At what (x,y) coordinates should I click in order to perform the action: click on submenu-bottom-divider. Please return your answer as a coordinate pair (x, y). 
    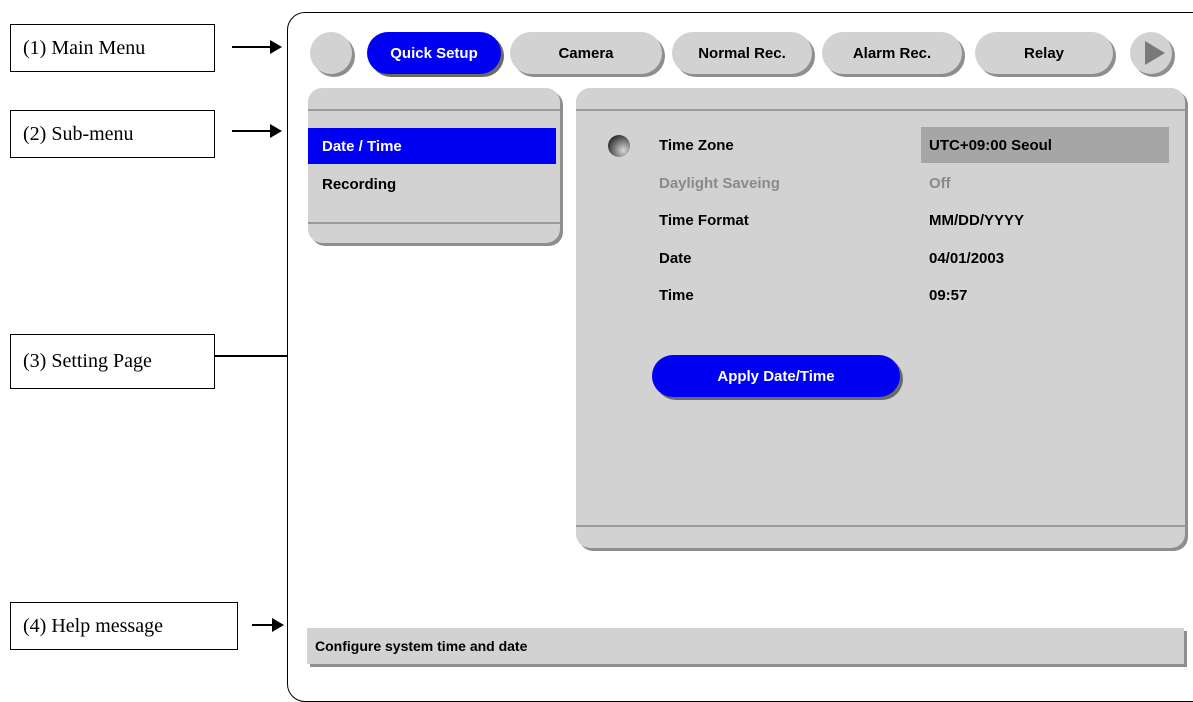
    Looking at the image, I should click on (434, 223).